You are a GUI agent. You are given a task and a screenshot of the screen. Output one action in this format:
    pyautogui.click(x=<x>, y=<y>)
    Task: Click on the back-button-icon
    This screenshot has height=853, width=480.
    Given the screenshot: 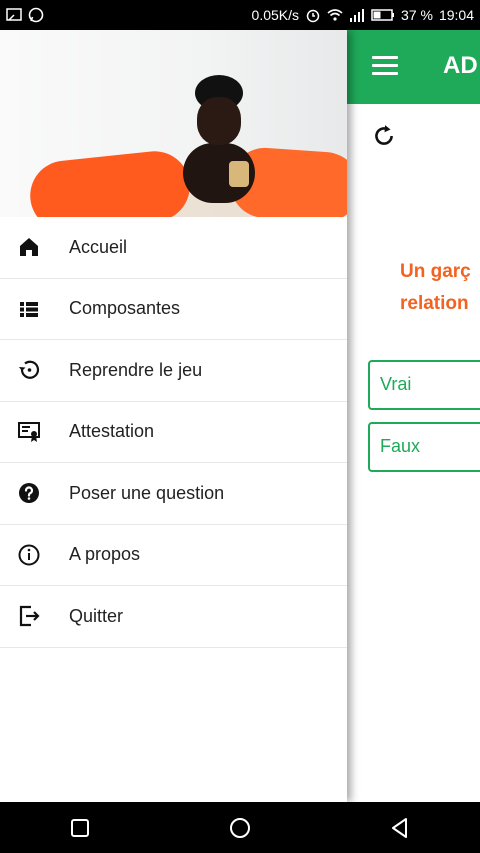 What is the action you would take?
    pyautogui.click(x=400, y=828)
    